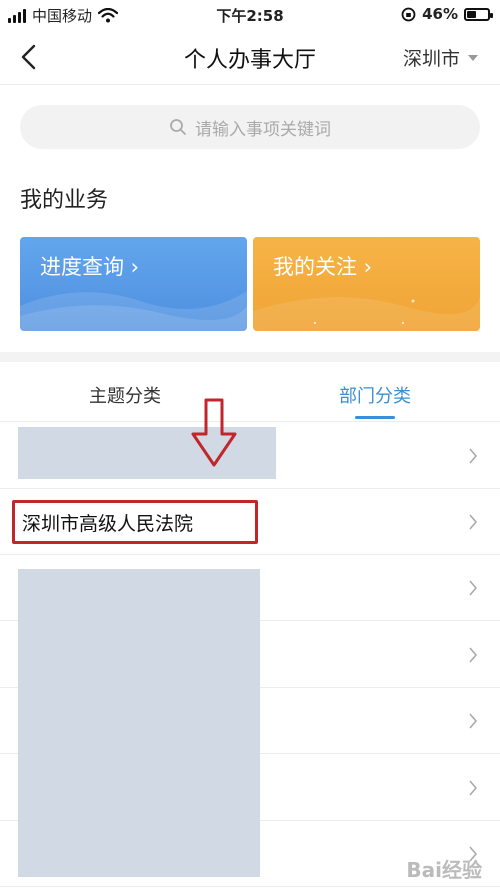  What do you see at coordinates (440, 14) in the screenshot?
I see `battery-percent: 46%` at bounding box center [440, 14].